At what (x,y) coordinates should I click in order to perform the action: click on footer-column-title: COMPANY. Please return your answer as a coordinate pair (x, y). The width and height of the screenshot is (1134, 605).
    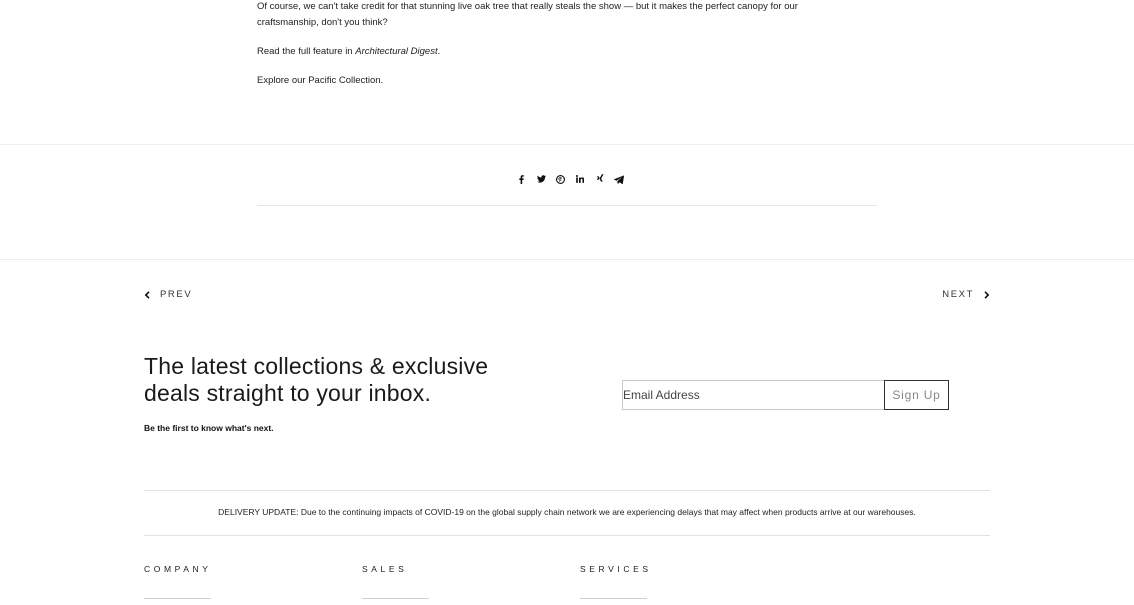
    Looking at the image, I should click on (178, 569).